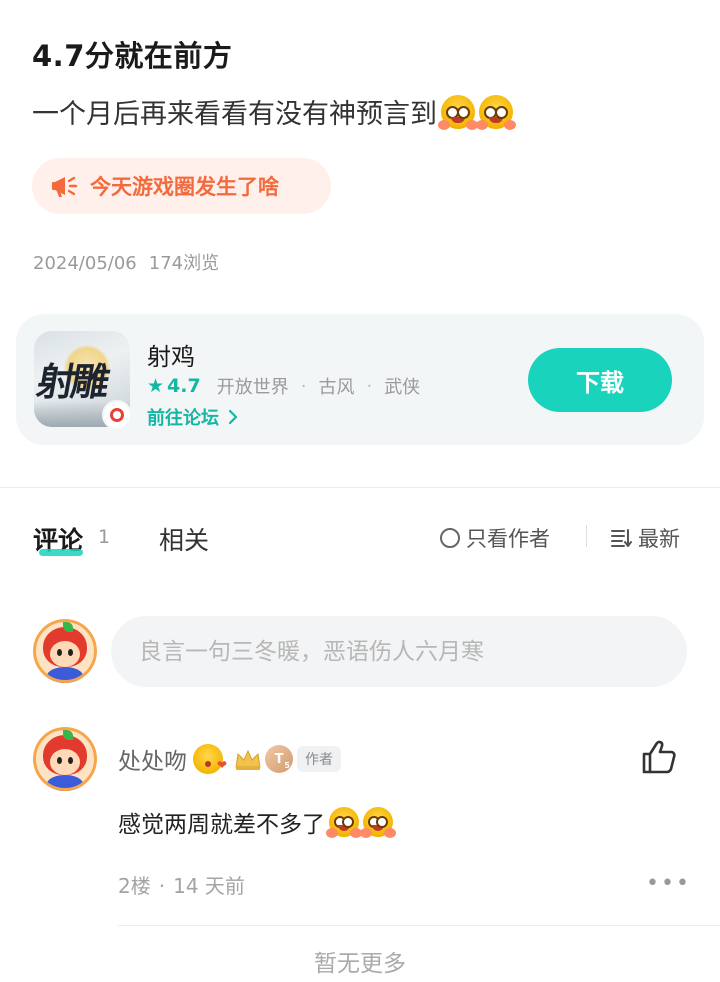 This screenshot has height=982, width=720. I want to click on comment-text: 感觉两周就差不多了, so click(257, 822).